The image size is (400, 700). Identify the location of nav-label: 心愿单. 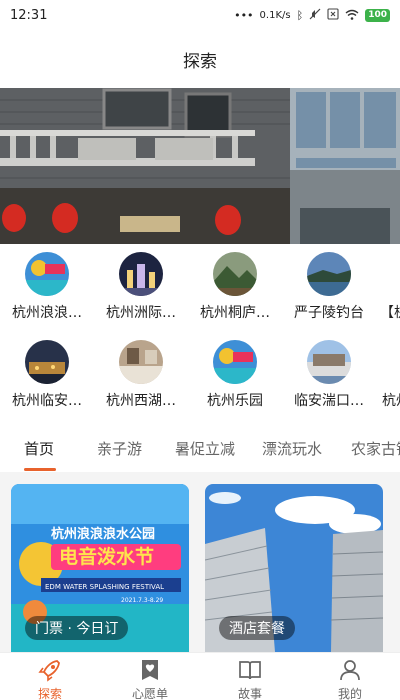
(149, 693).